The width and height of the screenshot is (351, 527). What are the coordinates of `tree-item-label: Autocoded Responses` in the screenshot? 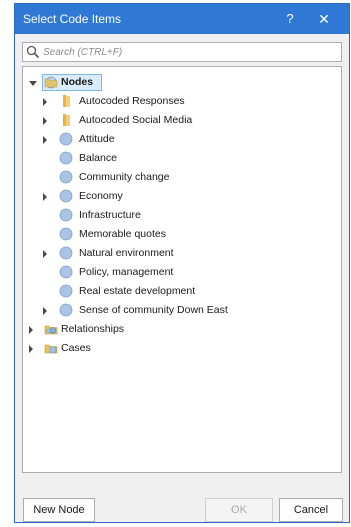 It's located at (132, 101).